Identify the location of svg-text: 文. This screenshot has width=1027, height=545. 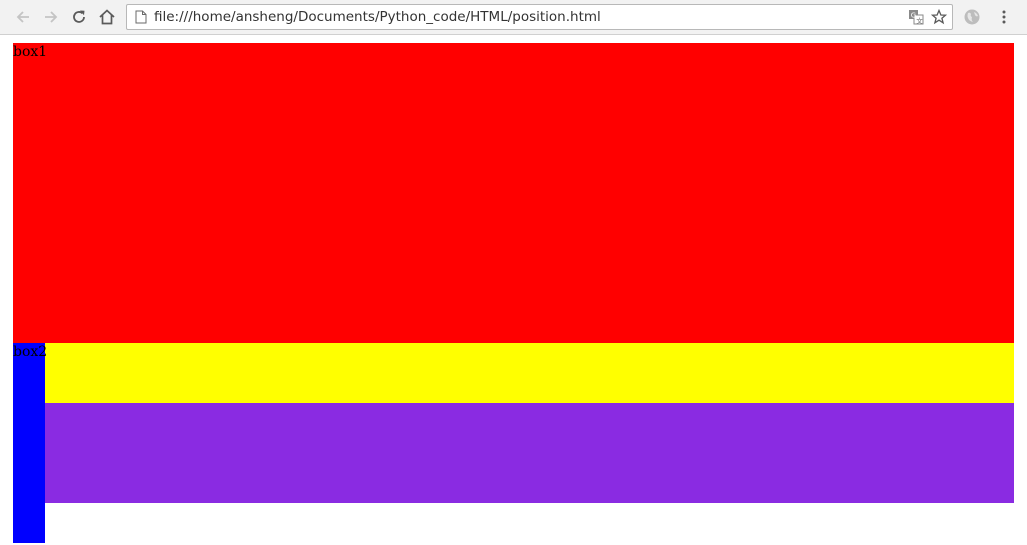
(919, 20).